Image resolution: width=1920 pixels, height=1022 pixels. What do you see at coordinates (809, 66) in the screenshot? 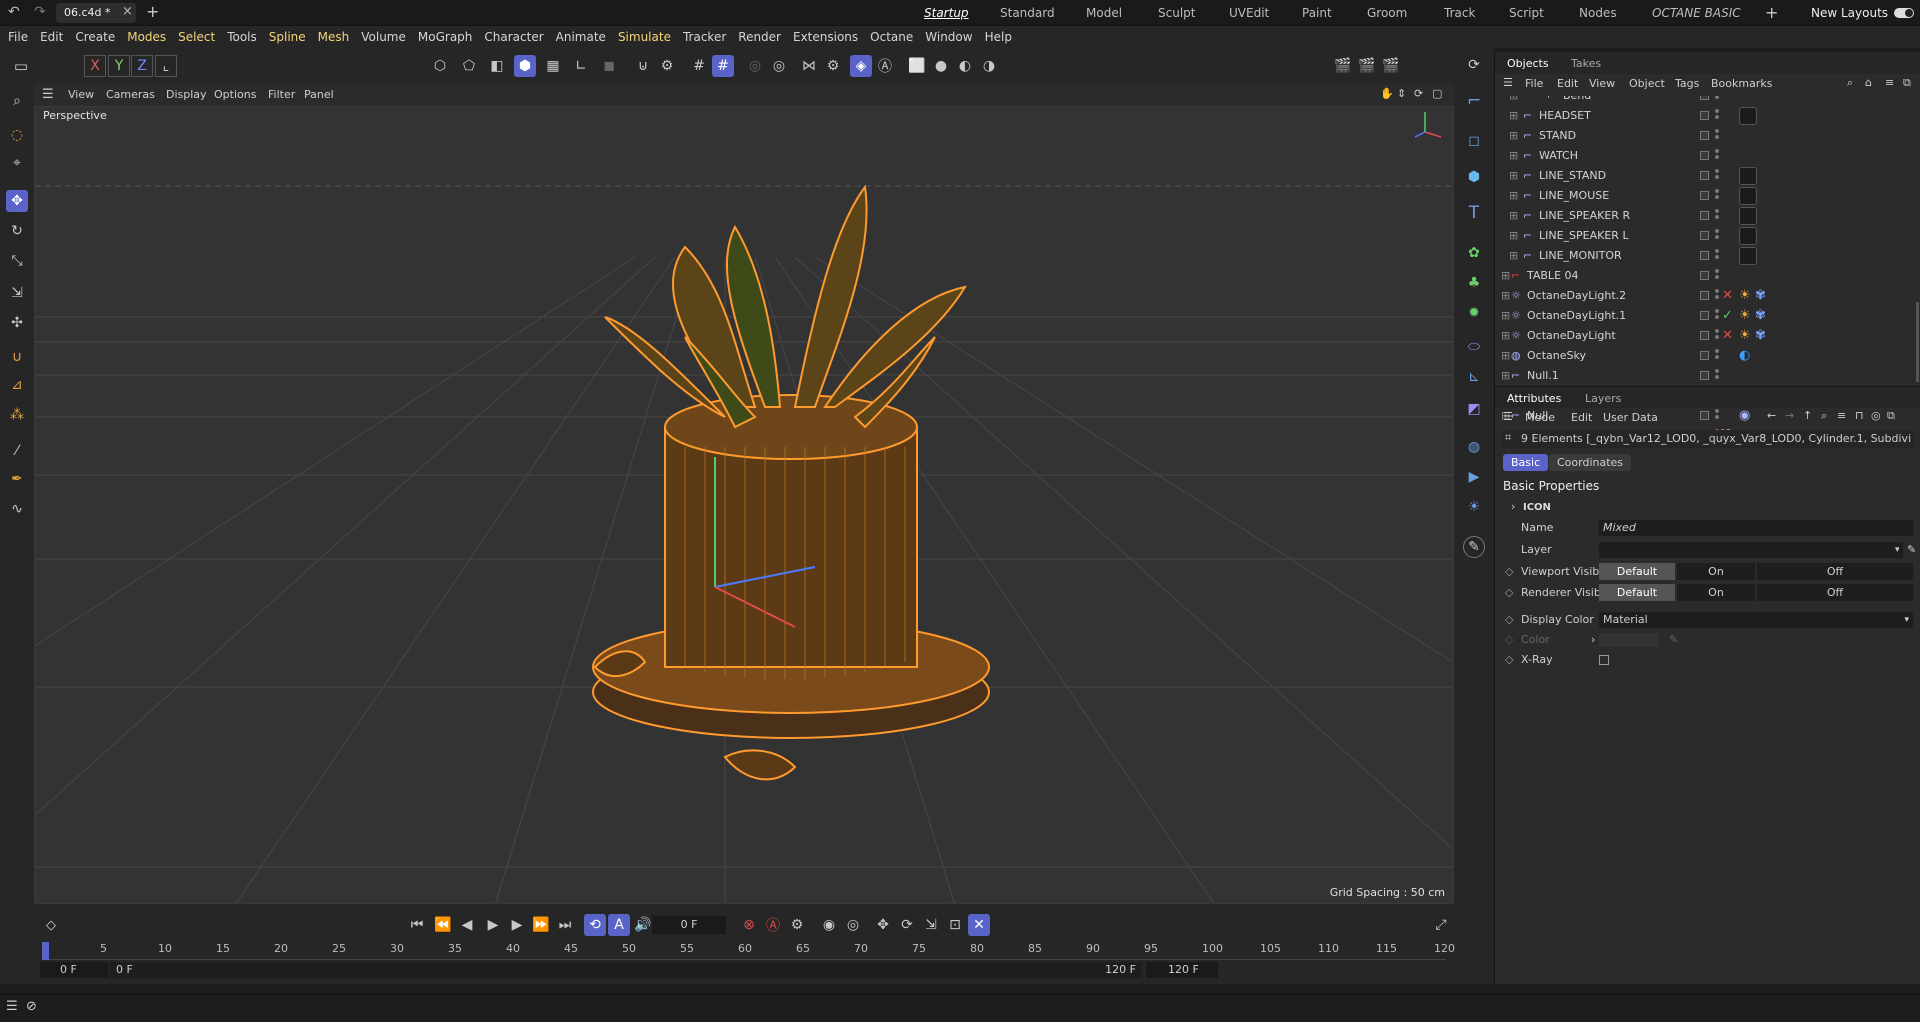
I see `symmetry-icon: ⋈` at bounding box center [809, 66].